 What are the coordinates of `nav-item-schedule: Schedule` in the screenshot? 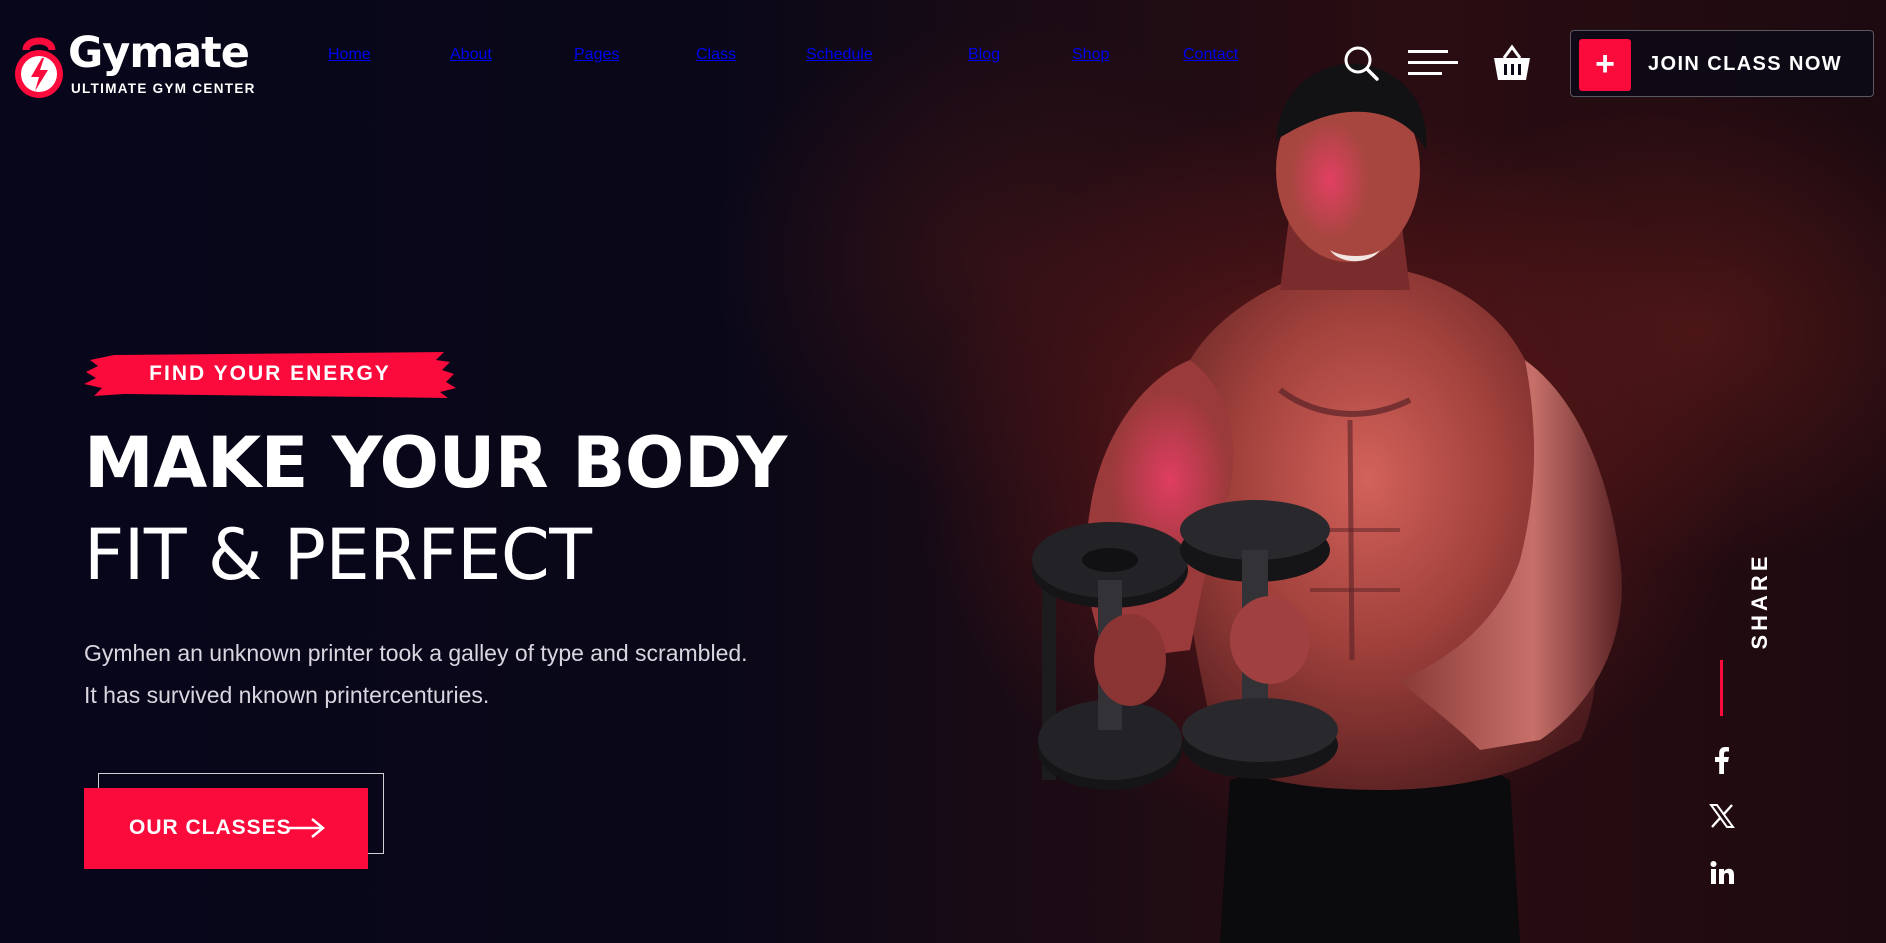 It's located at (839, 55).